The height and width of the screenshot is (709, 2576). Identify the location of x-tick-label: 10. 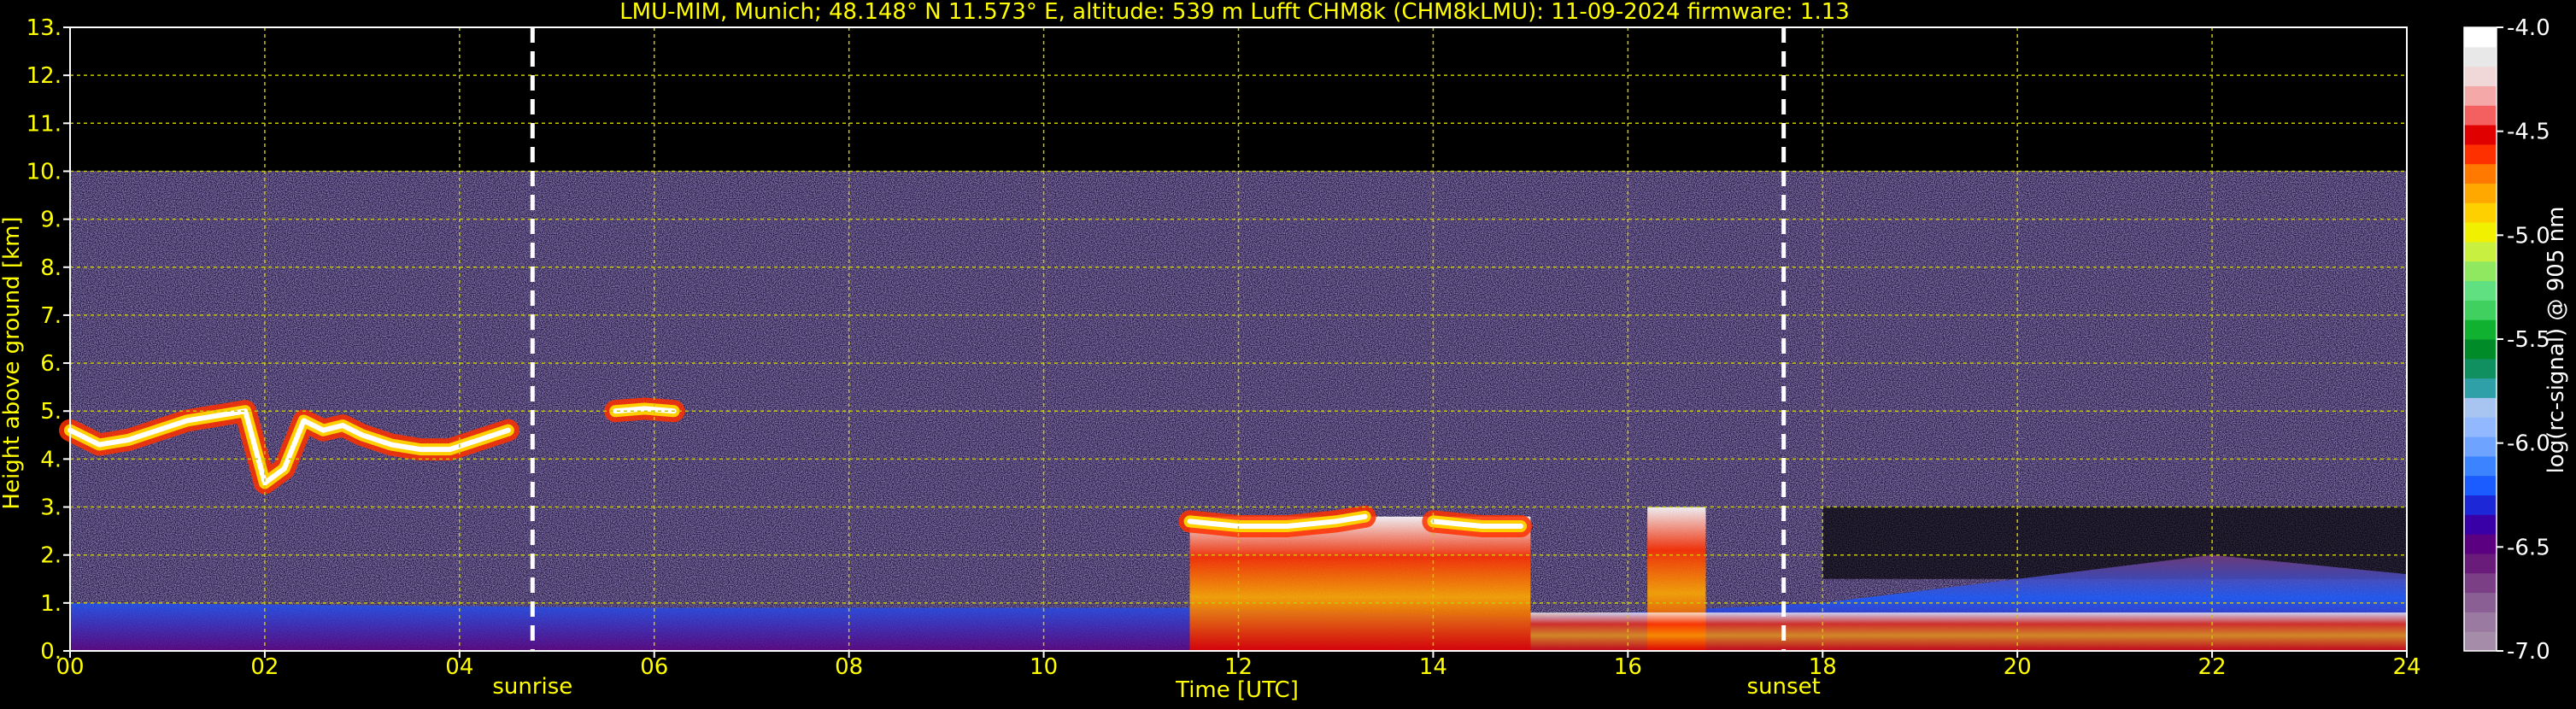
(1044, 667).